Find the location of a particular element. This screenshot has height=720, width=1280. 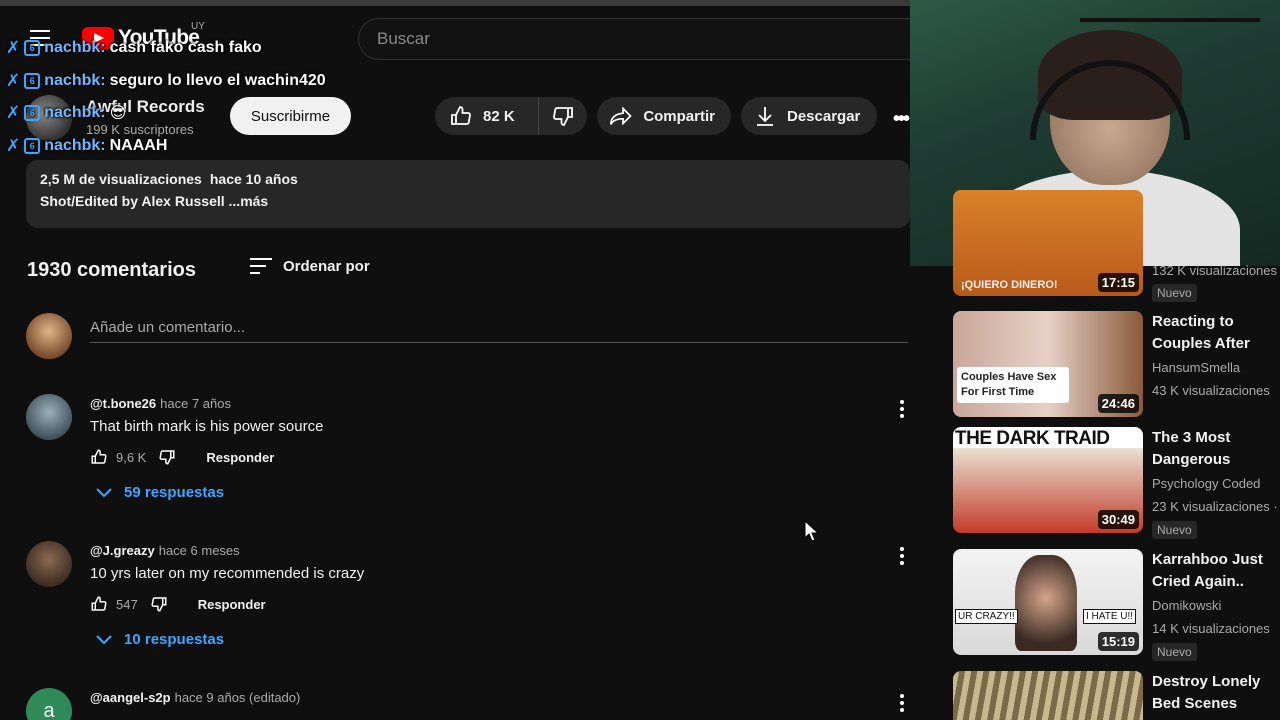

view-replies-button: 59 respuestas is located at coordinates (160, 492).